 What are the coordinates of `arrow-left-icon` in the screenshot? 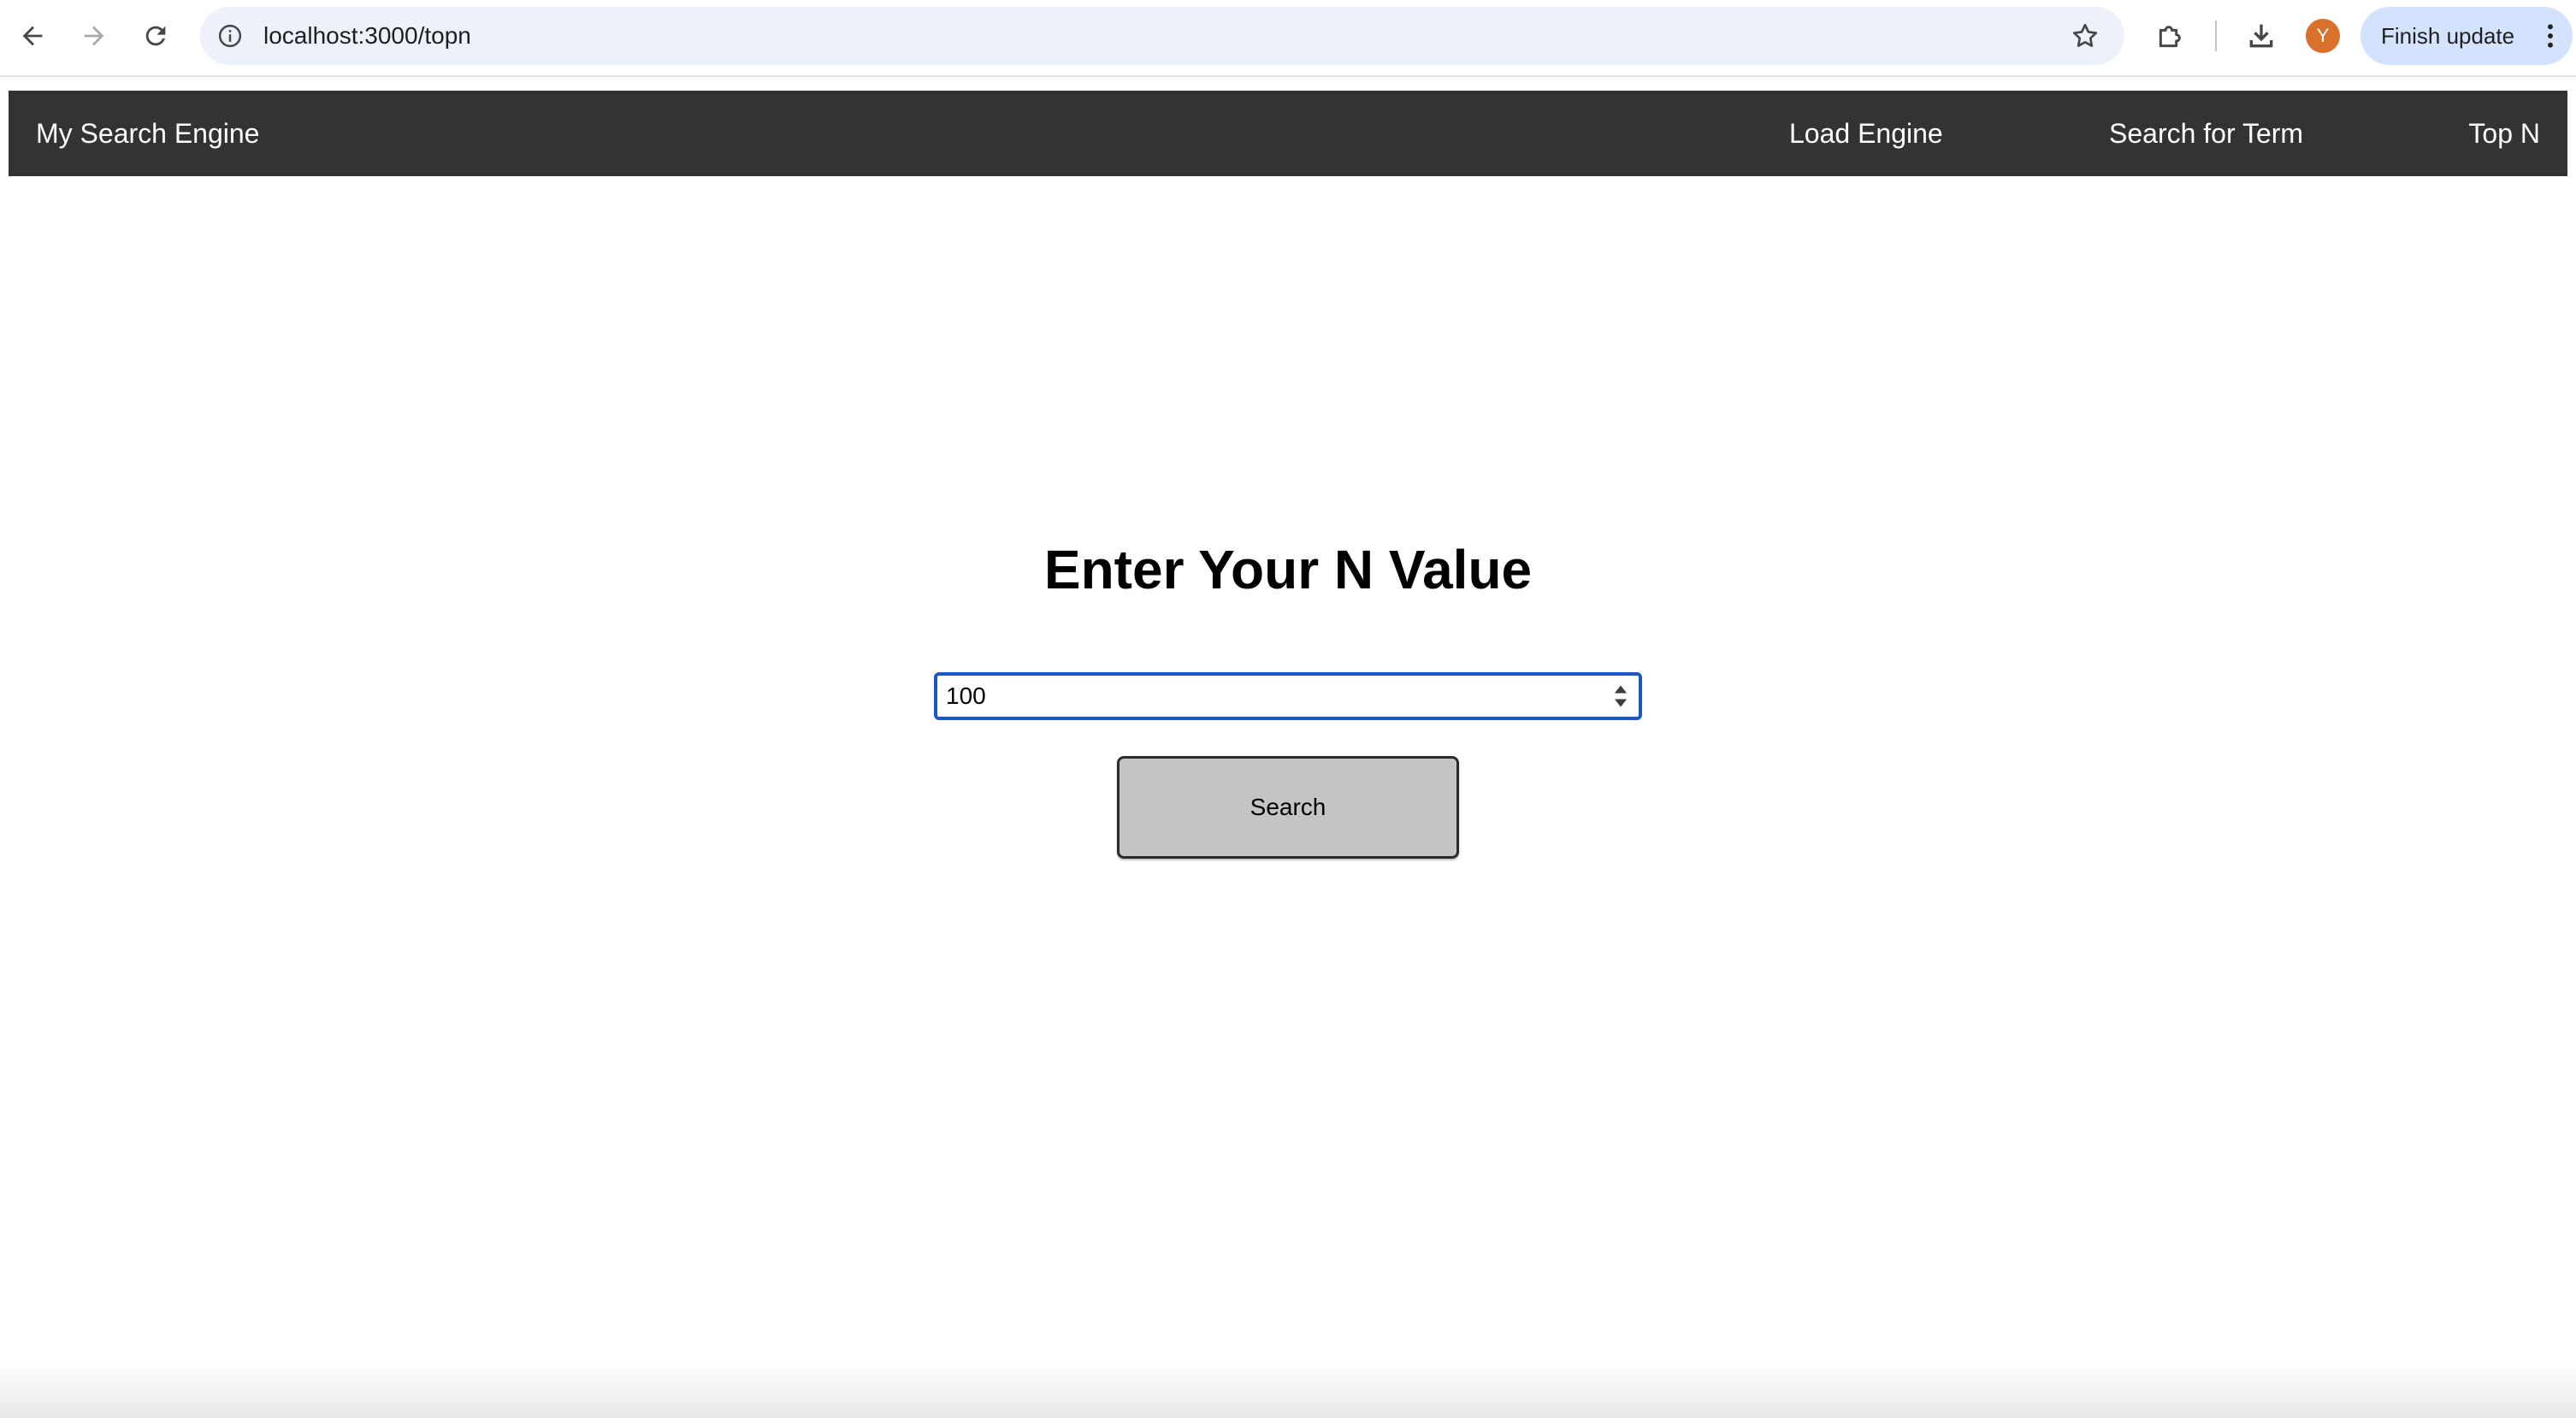 It's located at (32, 36).